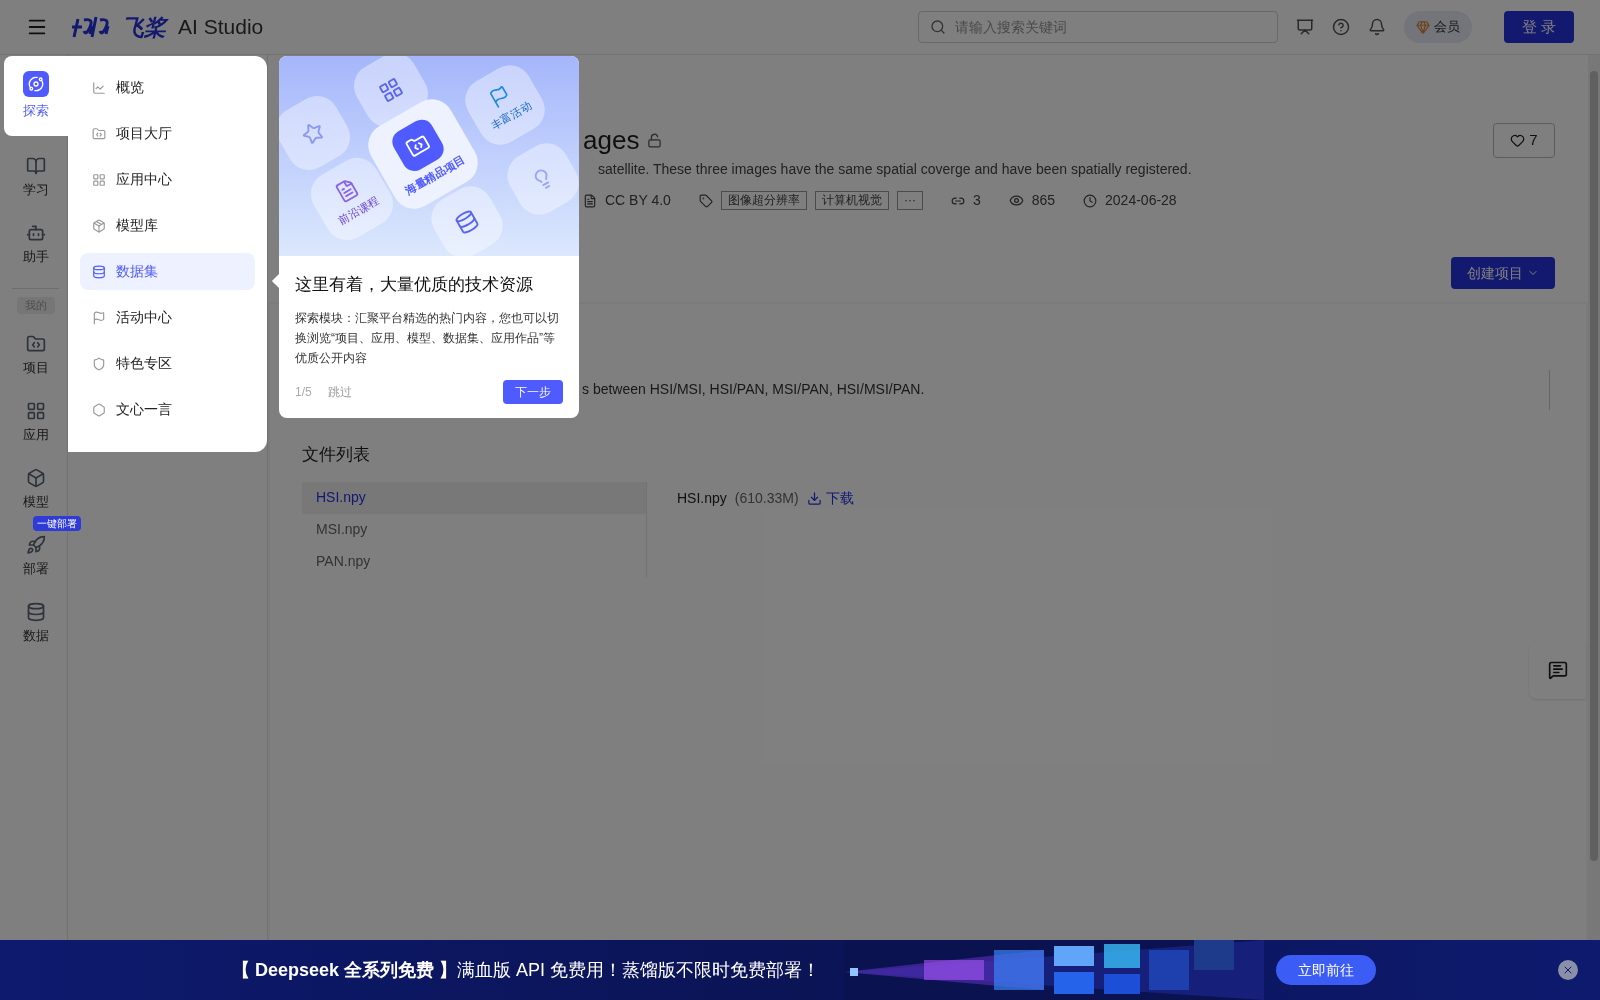 Image resolution: width=1600 pixels, height=1000 pixels. What do you see at coordinates (1377, 27) in the screenshot?
I see `notification-icon` at bounding box center [1377, 27].